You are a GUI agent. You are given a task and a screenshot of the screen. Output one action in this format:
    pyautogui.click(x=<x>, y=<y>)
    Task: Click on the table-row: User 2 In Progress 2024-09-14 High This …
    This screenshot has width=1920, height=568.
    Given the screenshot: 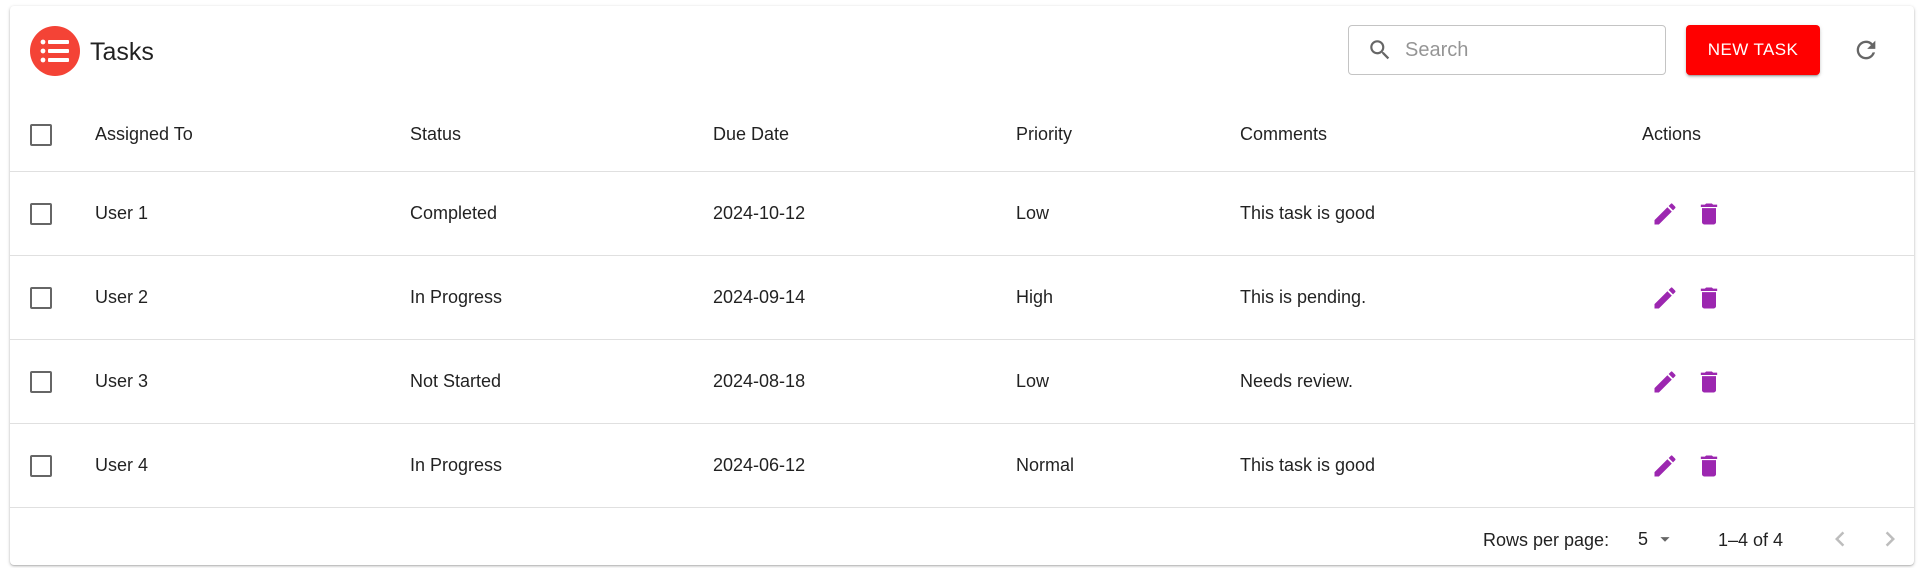 What is the action you would take?
    pyautogui.click(x=962, y=298)
    